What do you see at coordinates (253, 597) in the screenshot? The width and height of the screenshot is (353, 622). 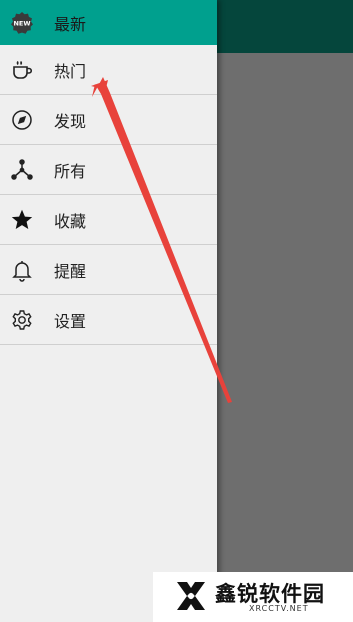 I see `watermark: 鑫锐软件园 XRCCTV.NET` at bounding box center [253, 597].